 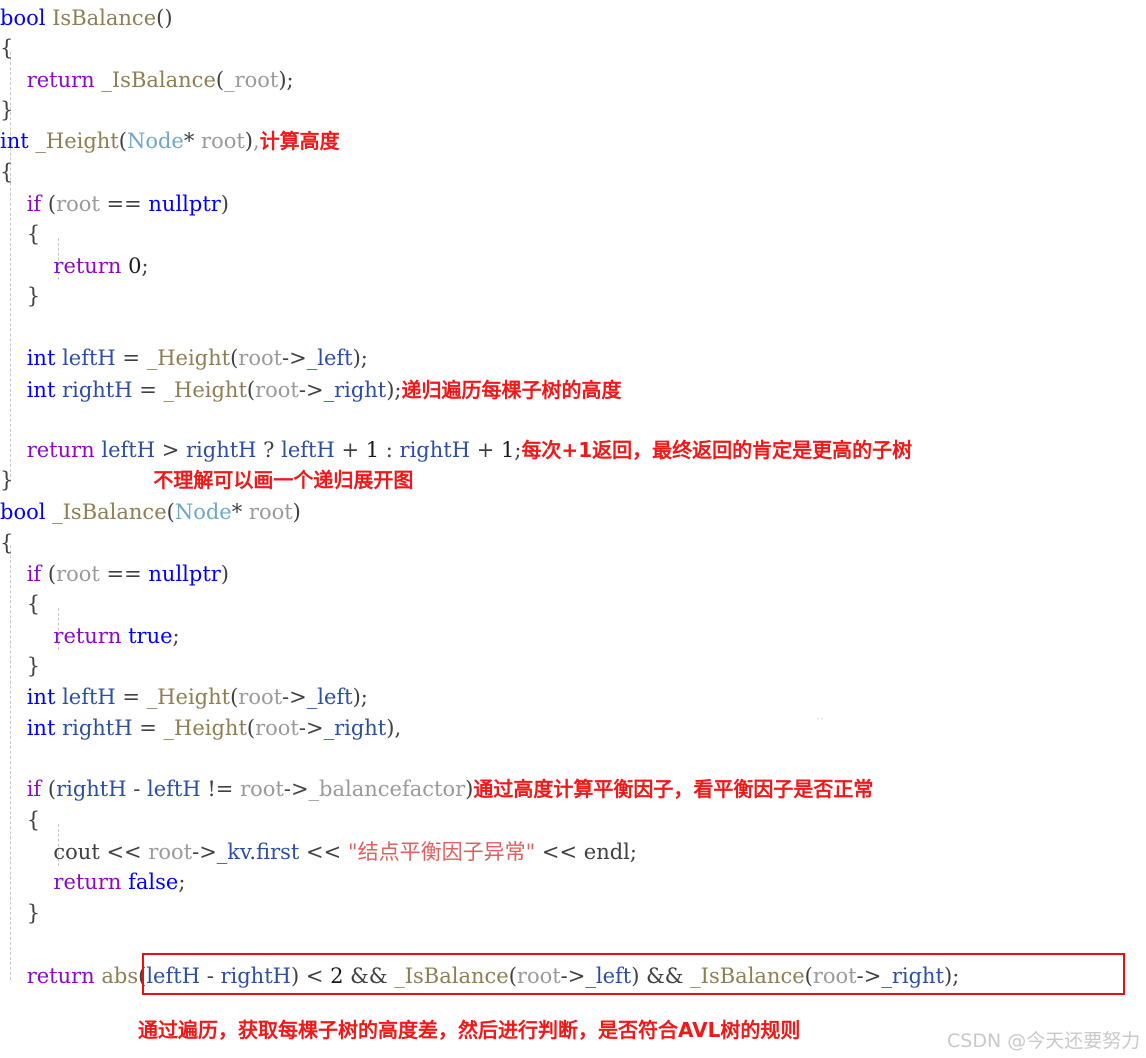 I want to click on code-line: } 不理解可以画一个递归展开图, so click(x=573, y=480).